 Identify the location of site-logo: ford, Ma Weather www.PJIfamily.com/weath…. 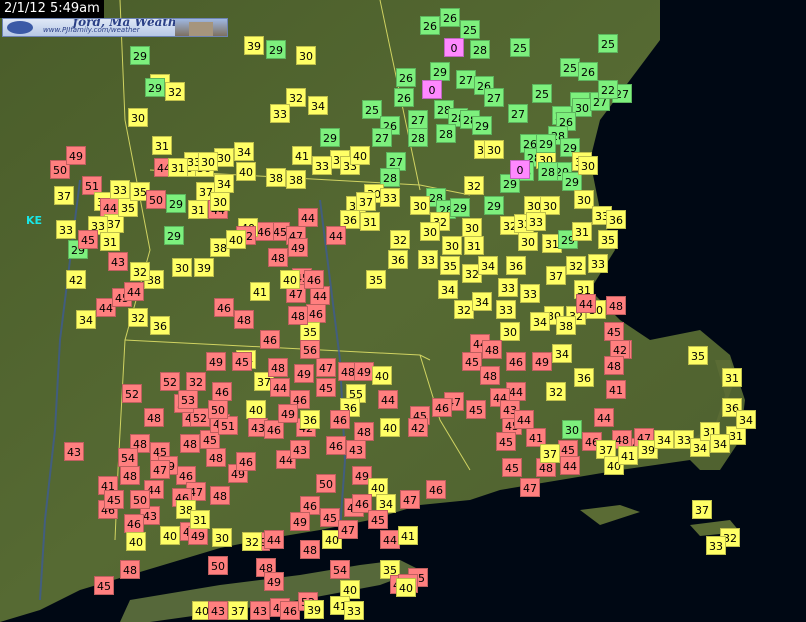
(115, 27).